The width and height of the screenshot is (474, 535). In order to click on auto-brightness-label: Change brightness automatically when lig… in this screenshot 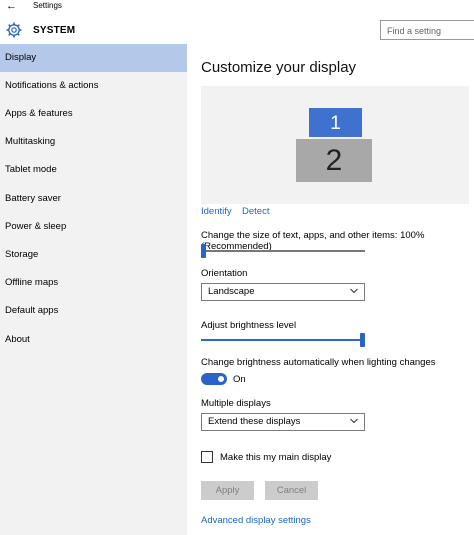, I will do `click(318, 362)`.